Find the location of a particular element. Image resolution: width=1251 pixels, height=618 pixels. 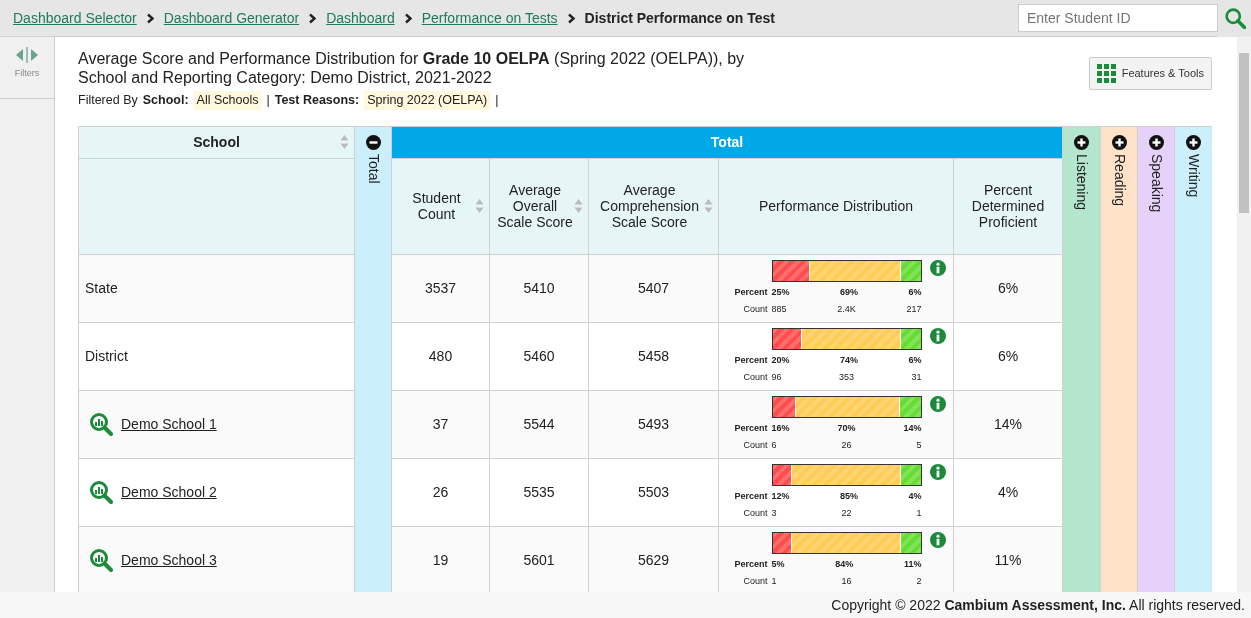

features-tools-button: Features & Tools is located at coordinates (1150, 73).